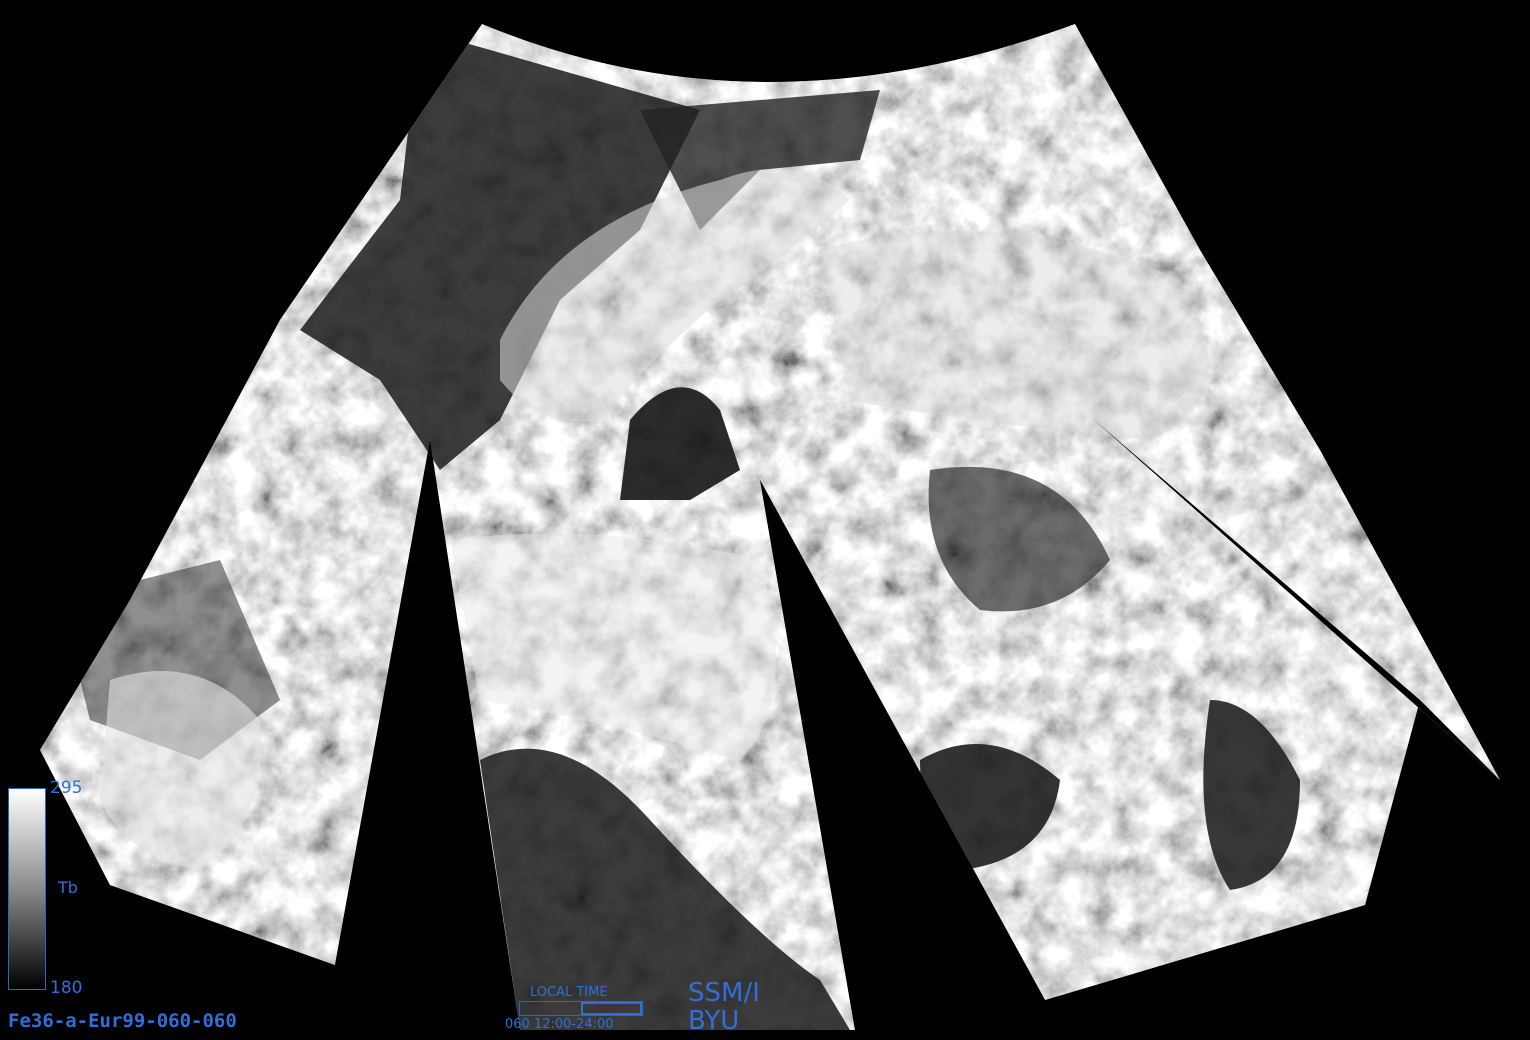 The image size is (1530, 1040). I want to click on local-time-title: LOCAL TIME, so click(569, 992).